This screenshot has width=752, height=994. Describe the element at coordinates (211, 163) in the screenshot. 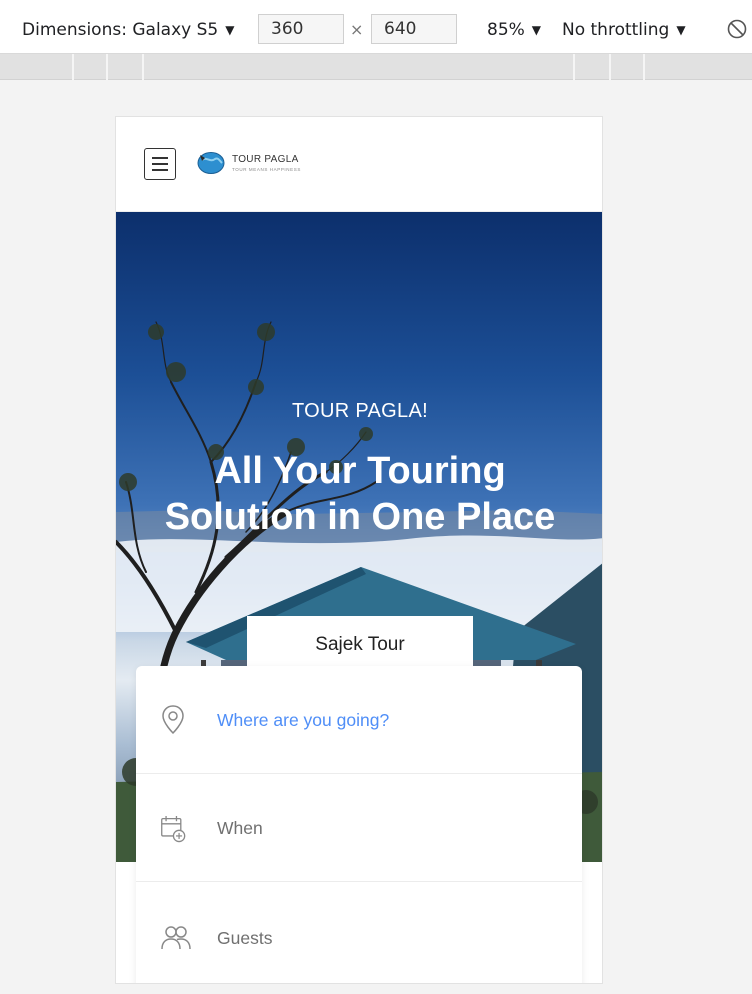

I see `globe-logo-icon` at that location.